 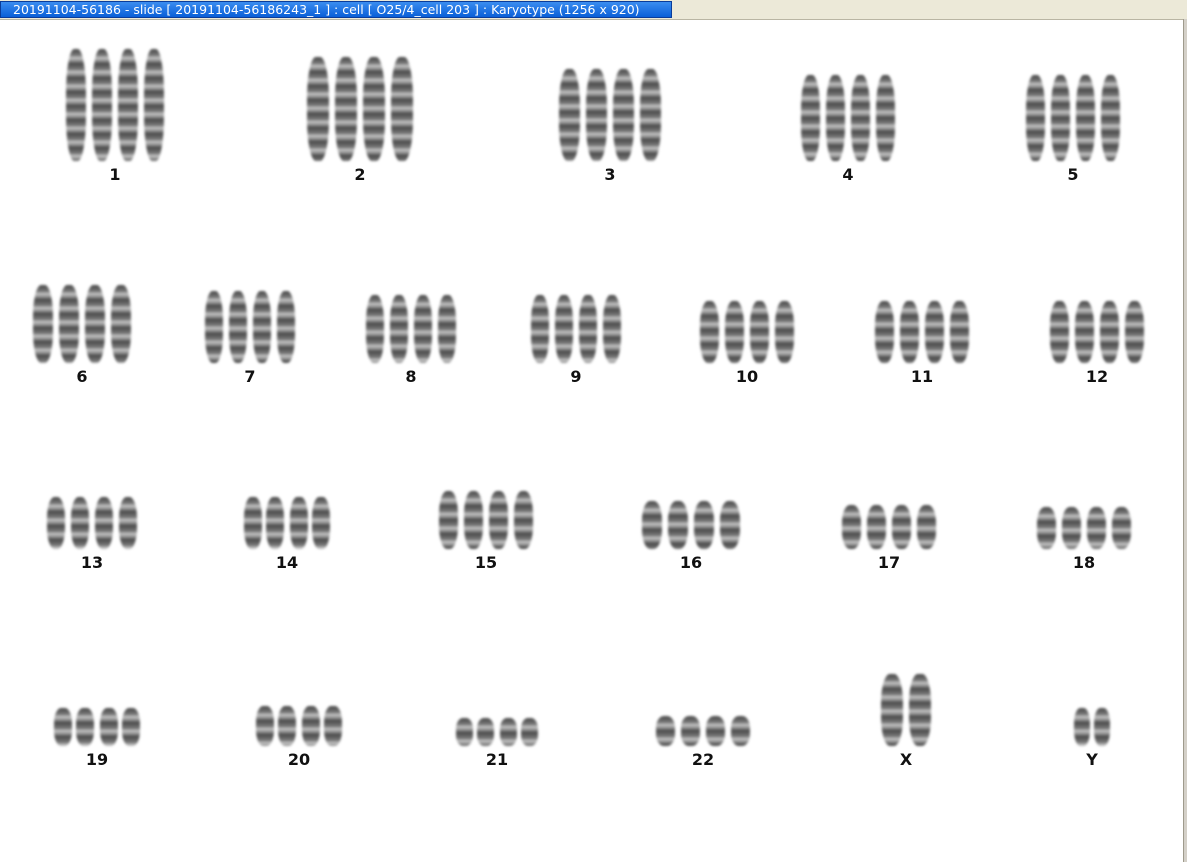 I want to click on chromosome-label-10: 10, so click(x=747, y=376).